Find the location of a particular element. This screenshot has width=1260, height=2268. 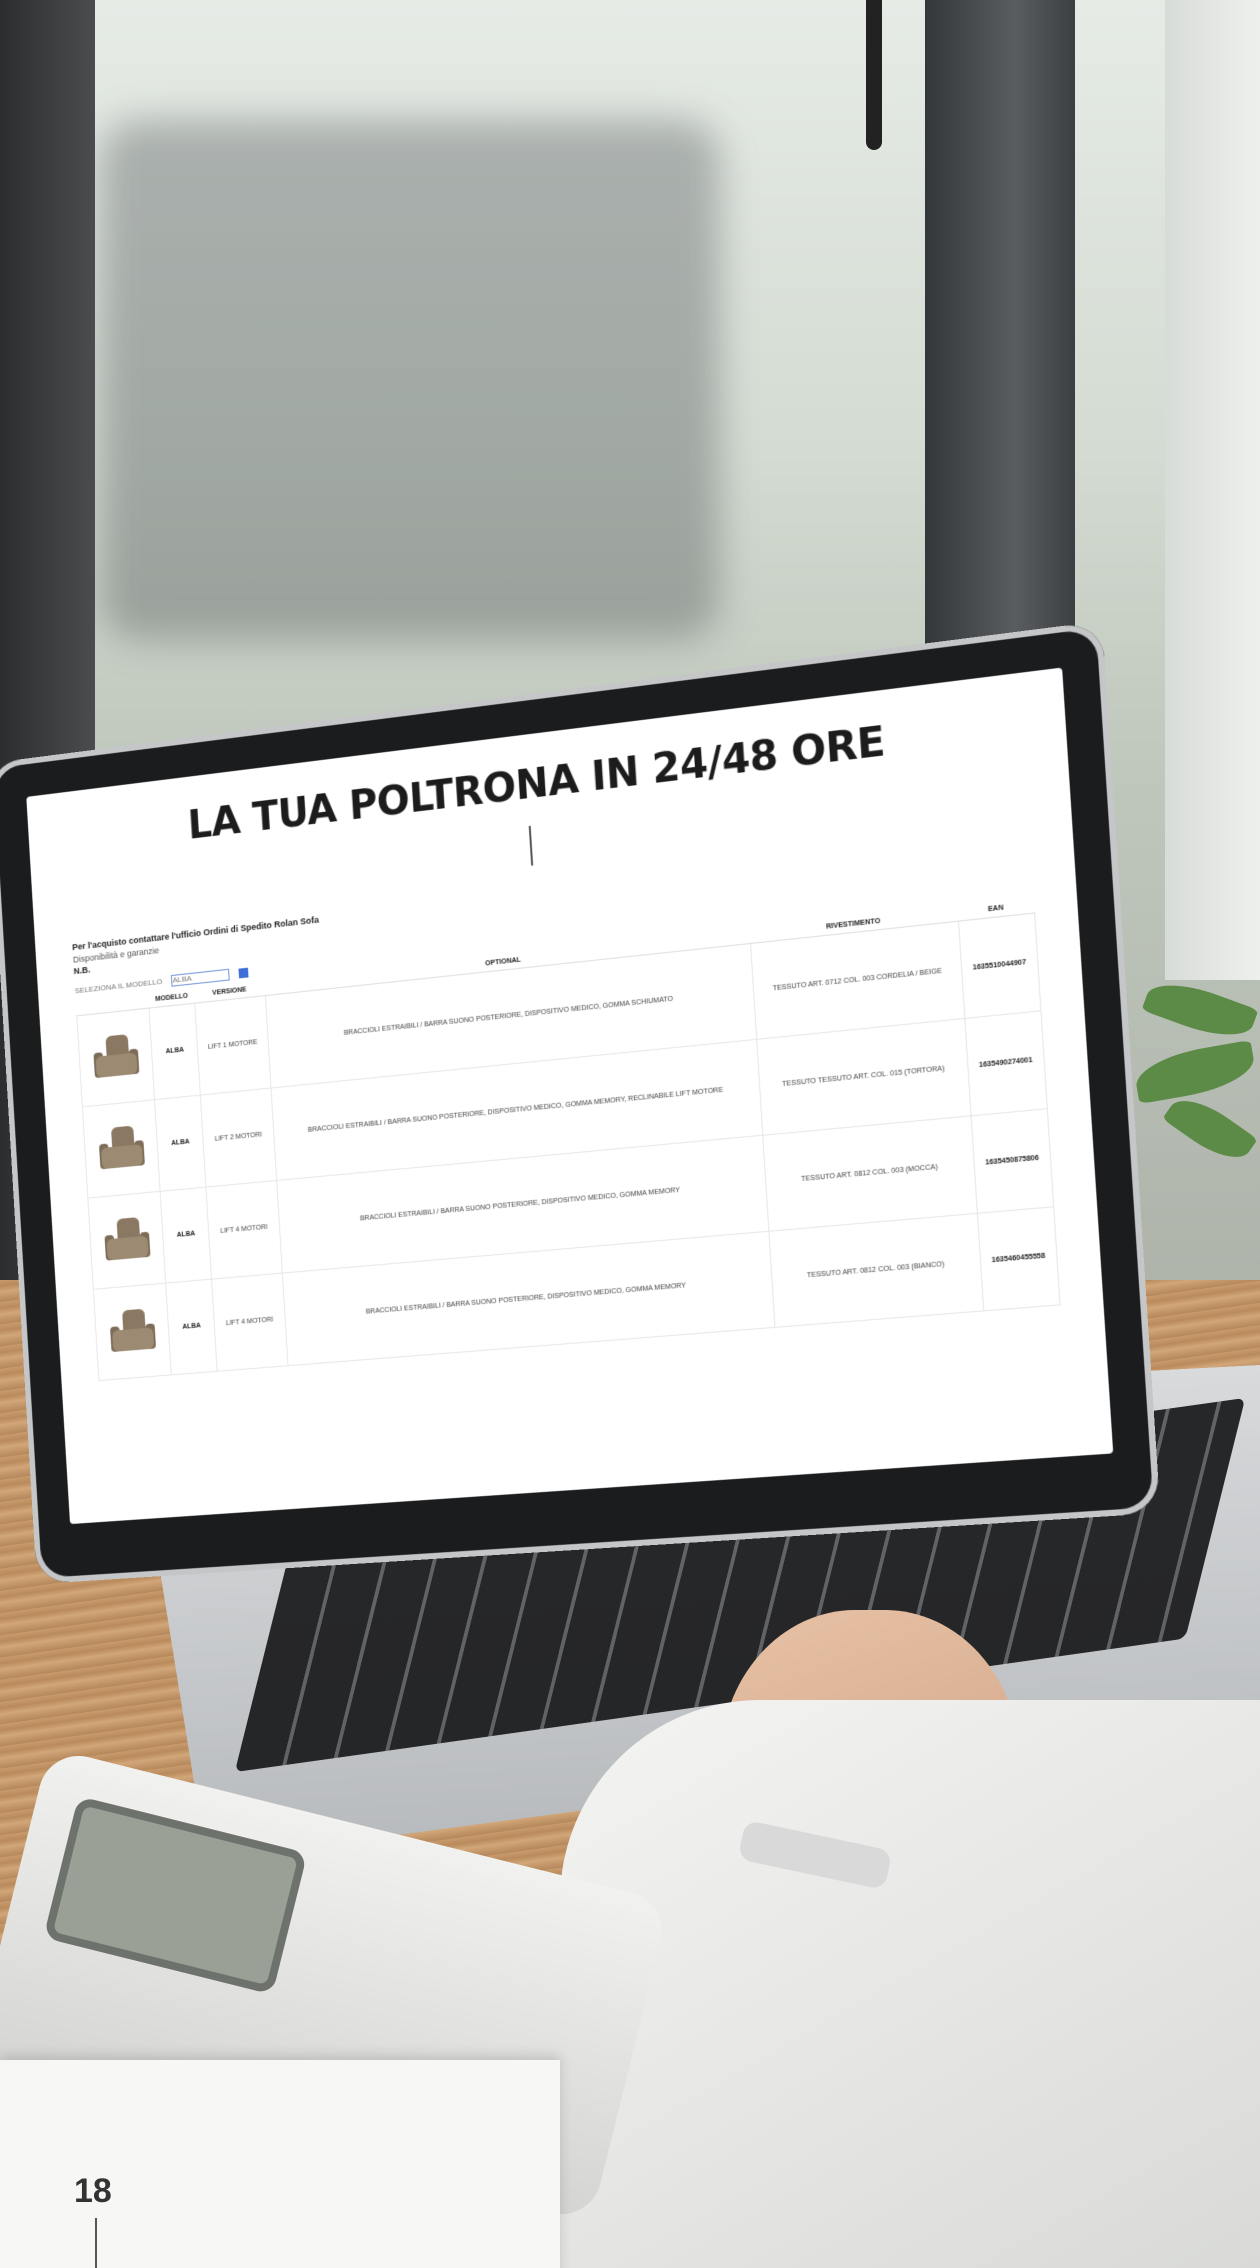

nb-label: N.B. is located at coordinates (82, 970).